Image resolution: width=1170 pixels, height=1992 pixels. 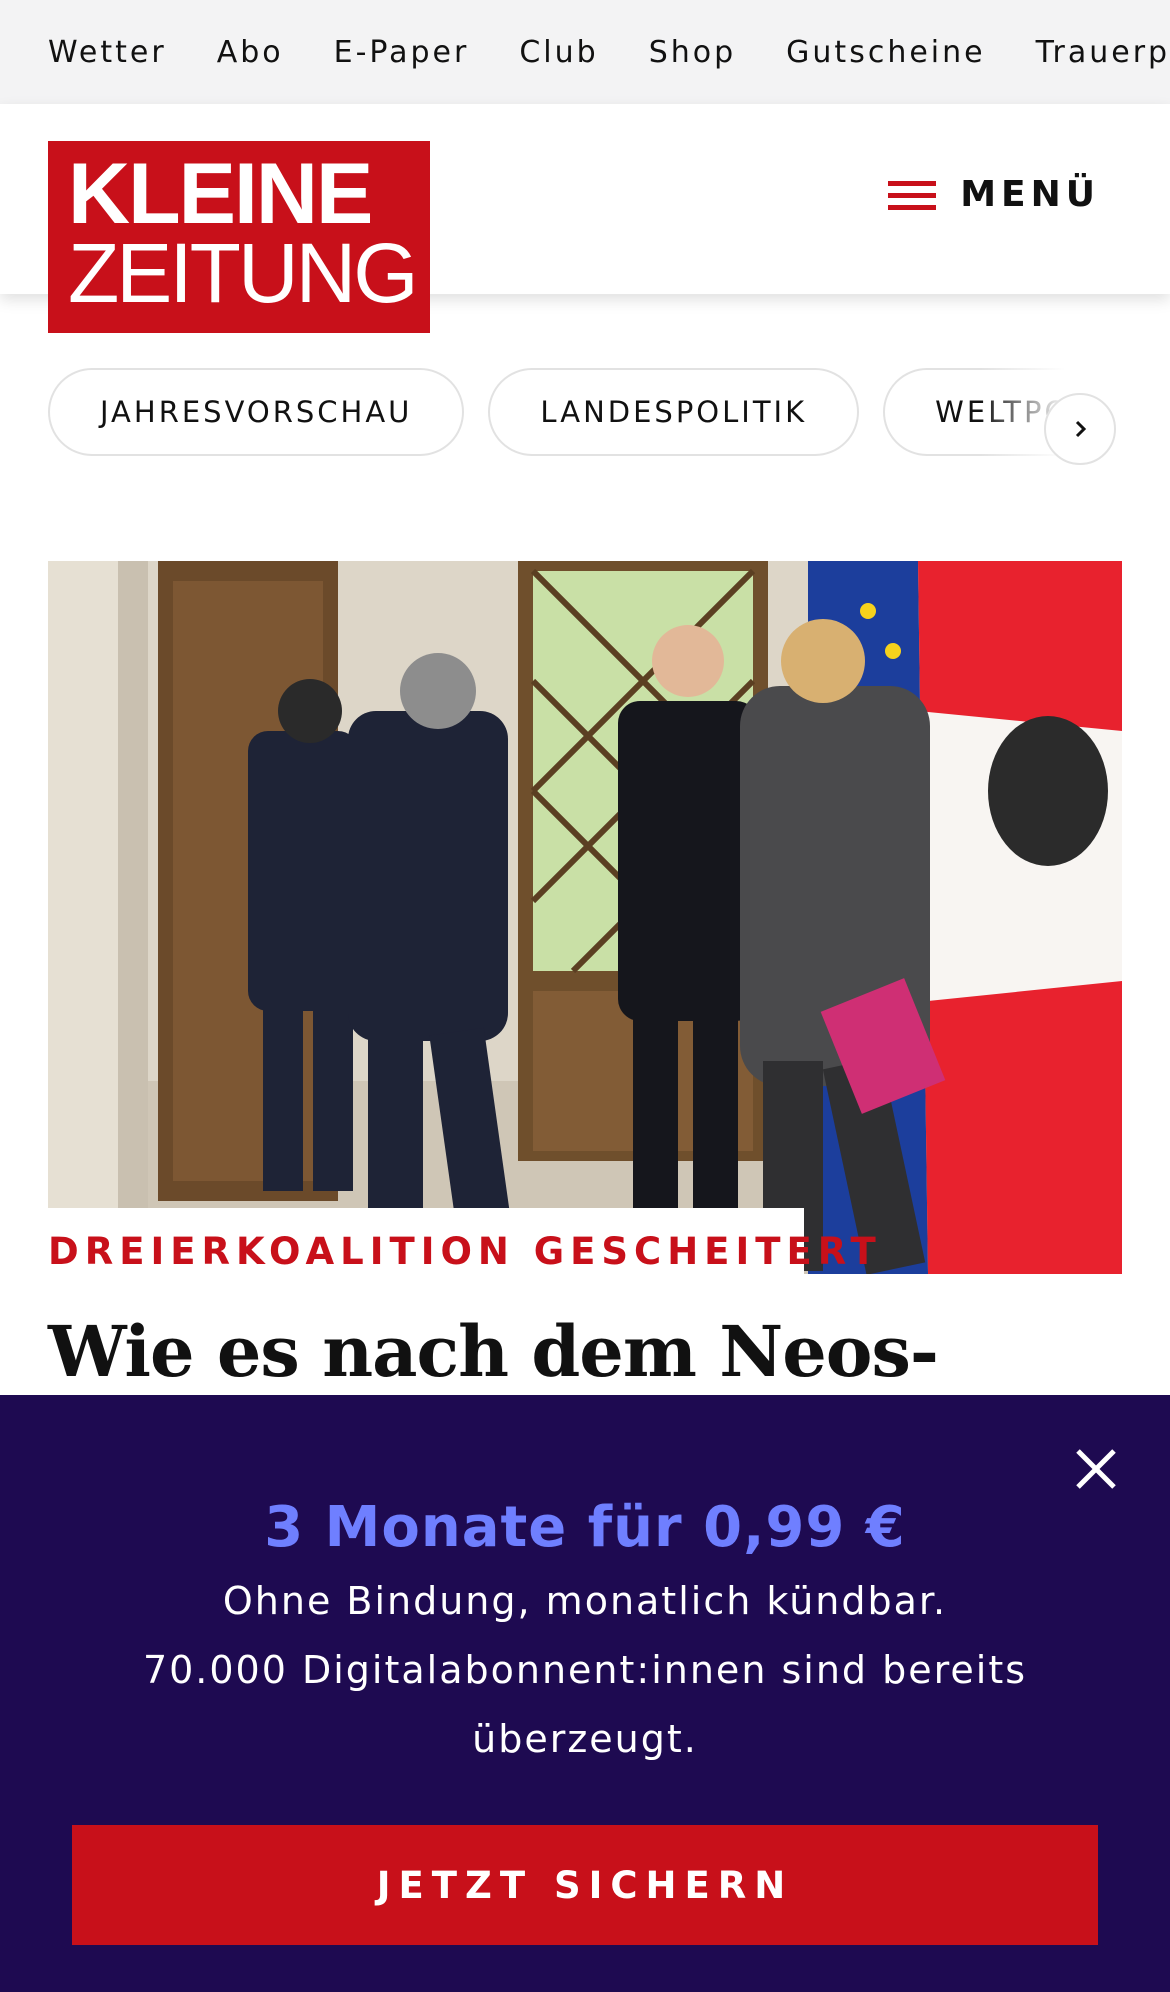 I want to click on menu-button: MENÜ, so click(x=994, y=194).